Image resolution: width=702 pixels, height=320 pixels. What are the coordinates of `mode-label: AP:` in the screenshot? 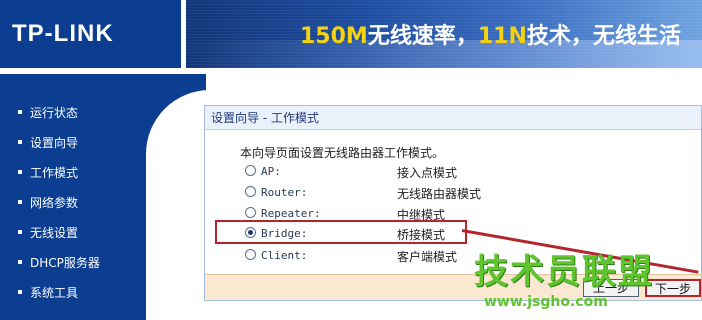 It's located at (271, 171).